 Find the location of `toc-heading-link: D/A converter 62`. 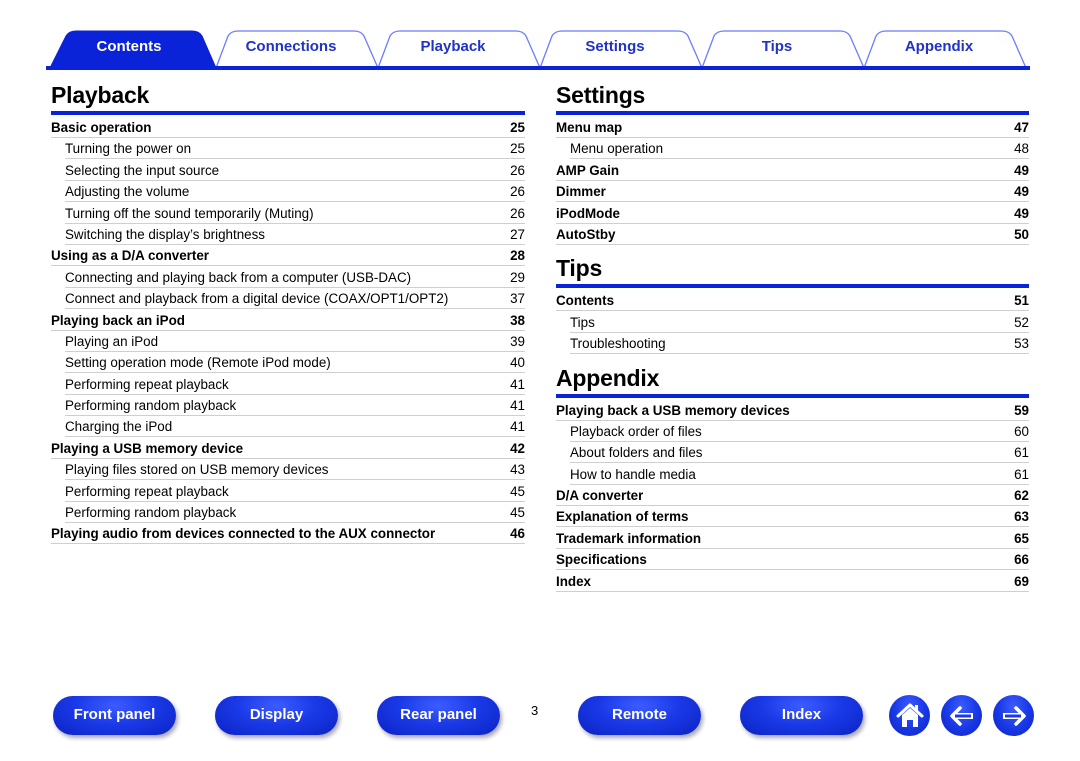

toc-heading-link: D/A converter 62 is located at coordinates (792, 496).